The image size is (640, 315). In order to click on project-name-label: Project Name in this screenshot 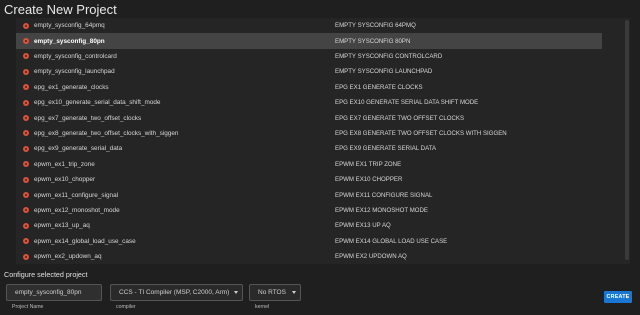, I will do `click(28, 307)`.